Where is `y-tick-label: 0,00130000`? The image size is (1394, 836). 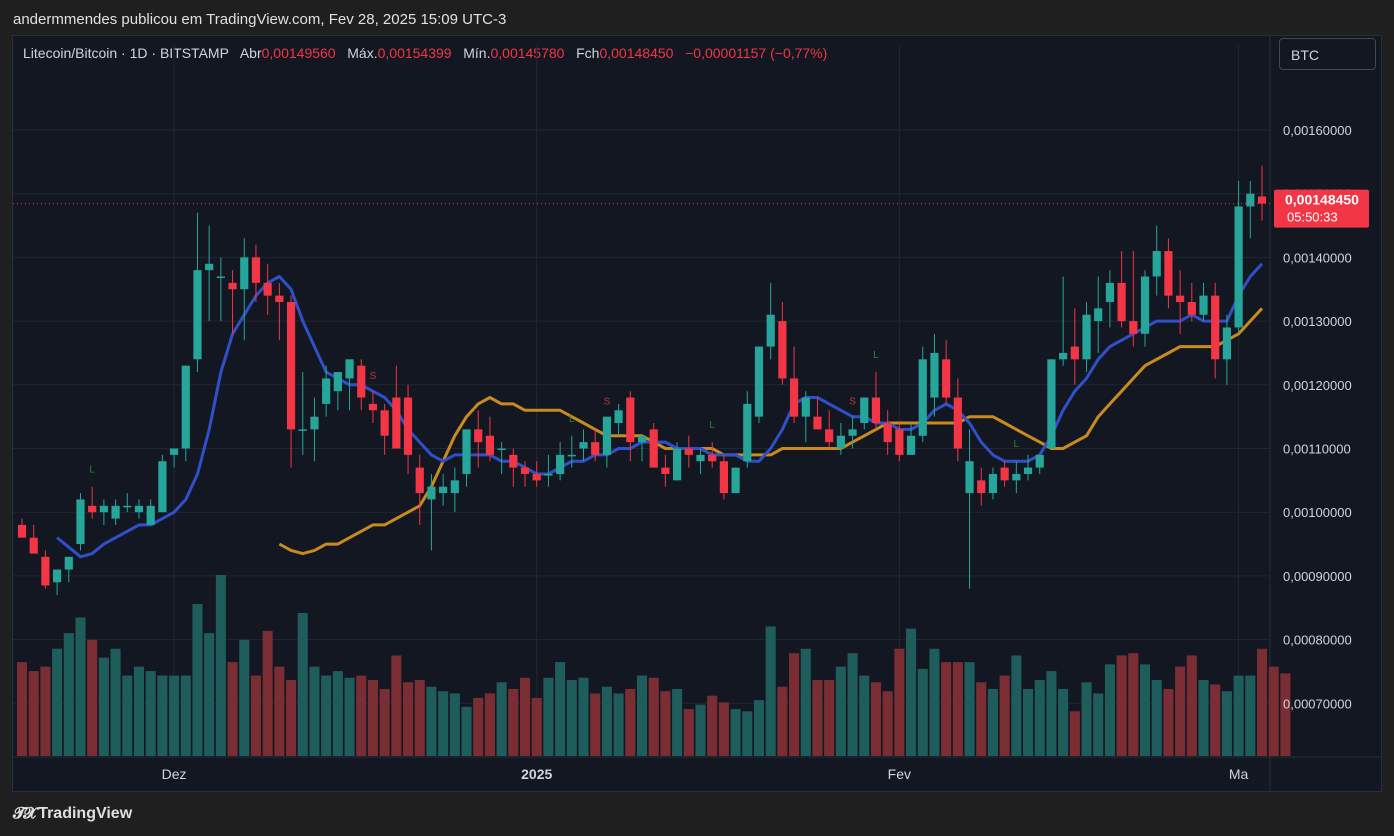 y-tick-label: 0,00130000 is located at coordinates (1317, 321).